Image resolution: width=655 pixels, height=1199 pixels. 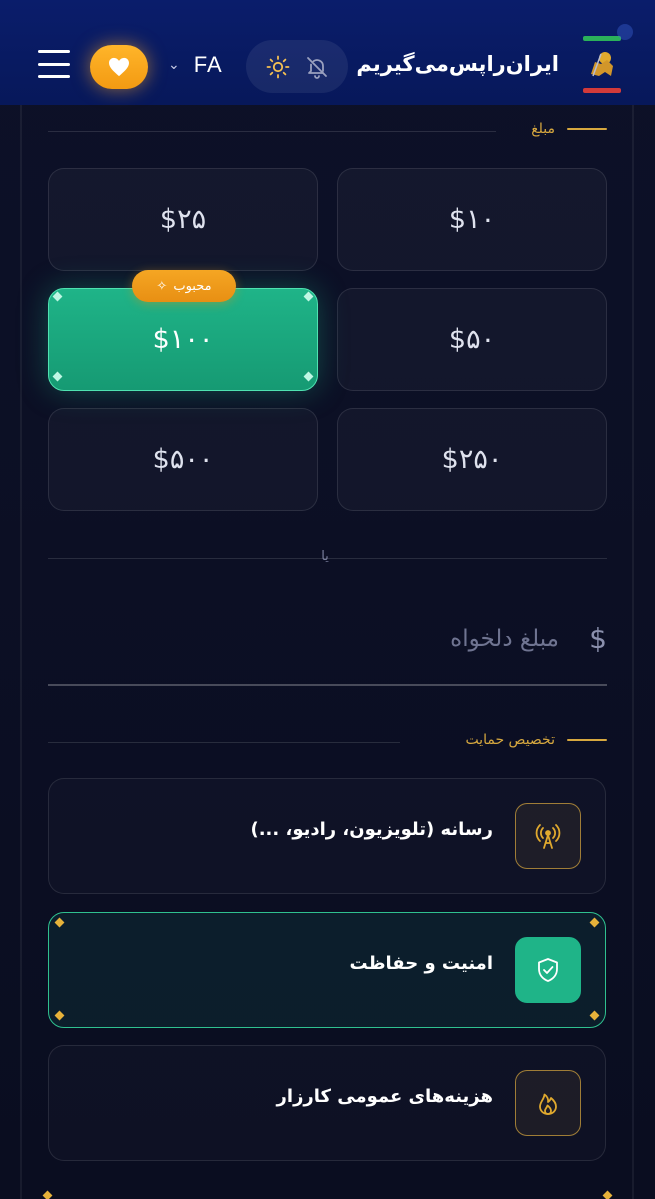 I want to click on allocation-label: هزینه‌های عمومی کارزار, so click(x=384, y=1096).